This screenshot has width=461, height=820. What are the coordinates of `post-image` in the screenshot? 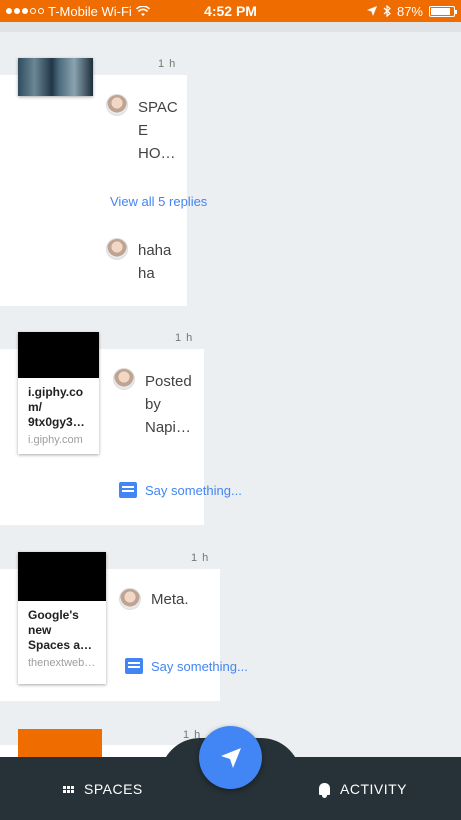 It's located at (55, 77).